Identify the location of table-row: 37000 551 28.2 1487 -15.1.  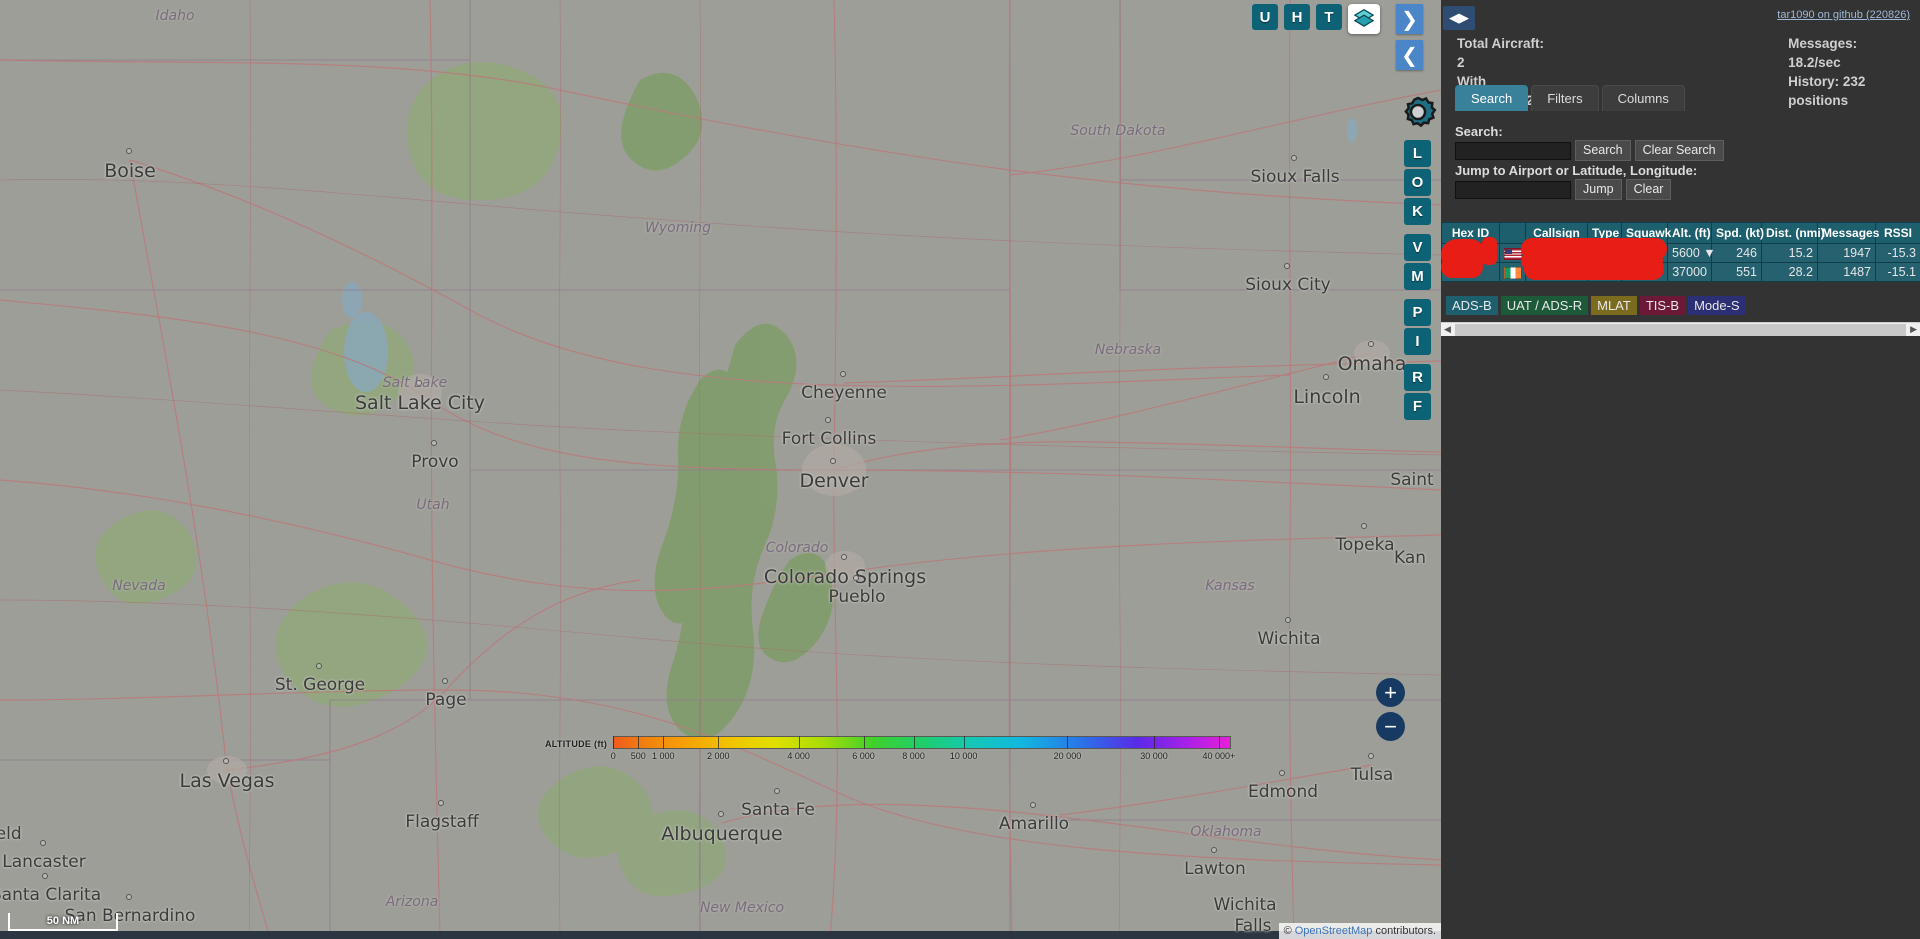
(1680, 272).